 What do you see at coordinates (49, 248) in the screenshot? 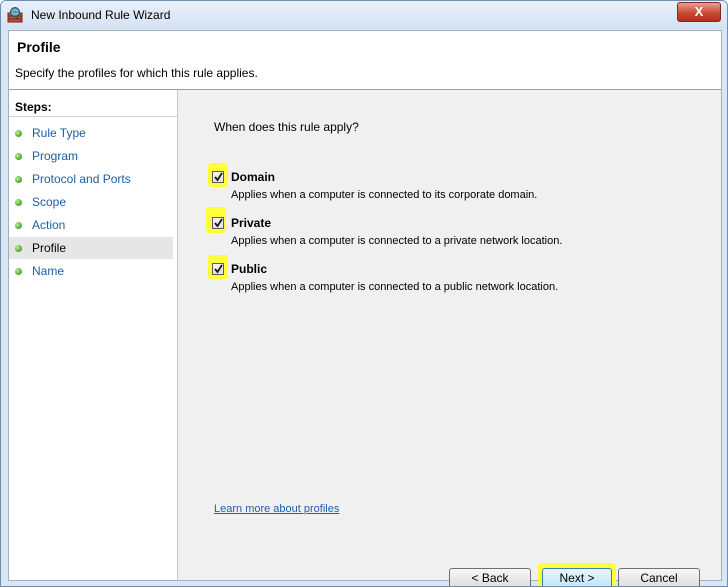
I see `step-label: Profile` at bounding box center [49, 248].